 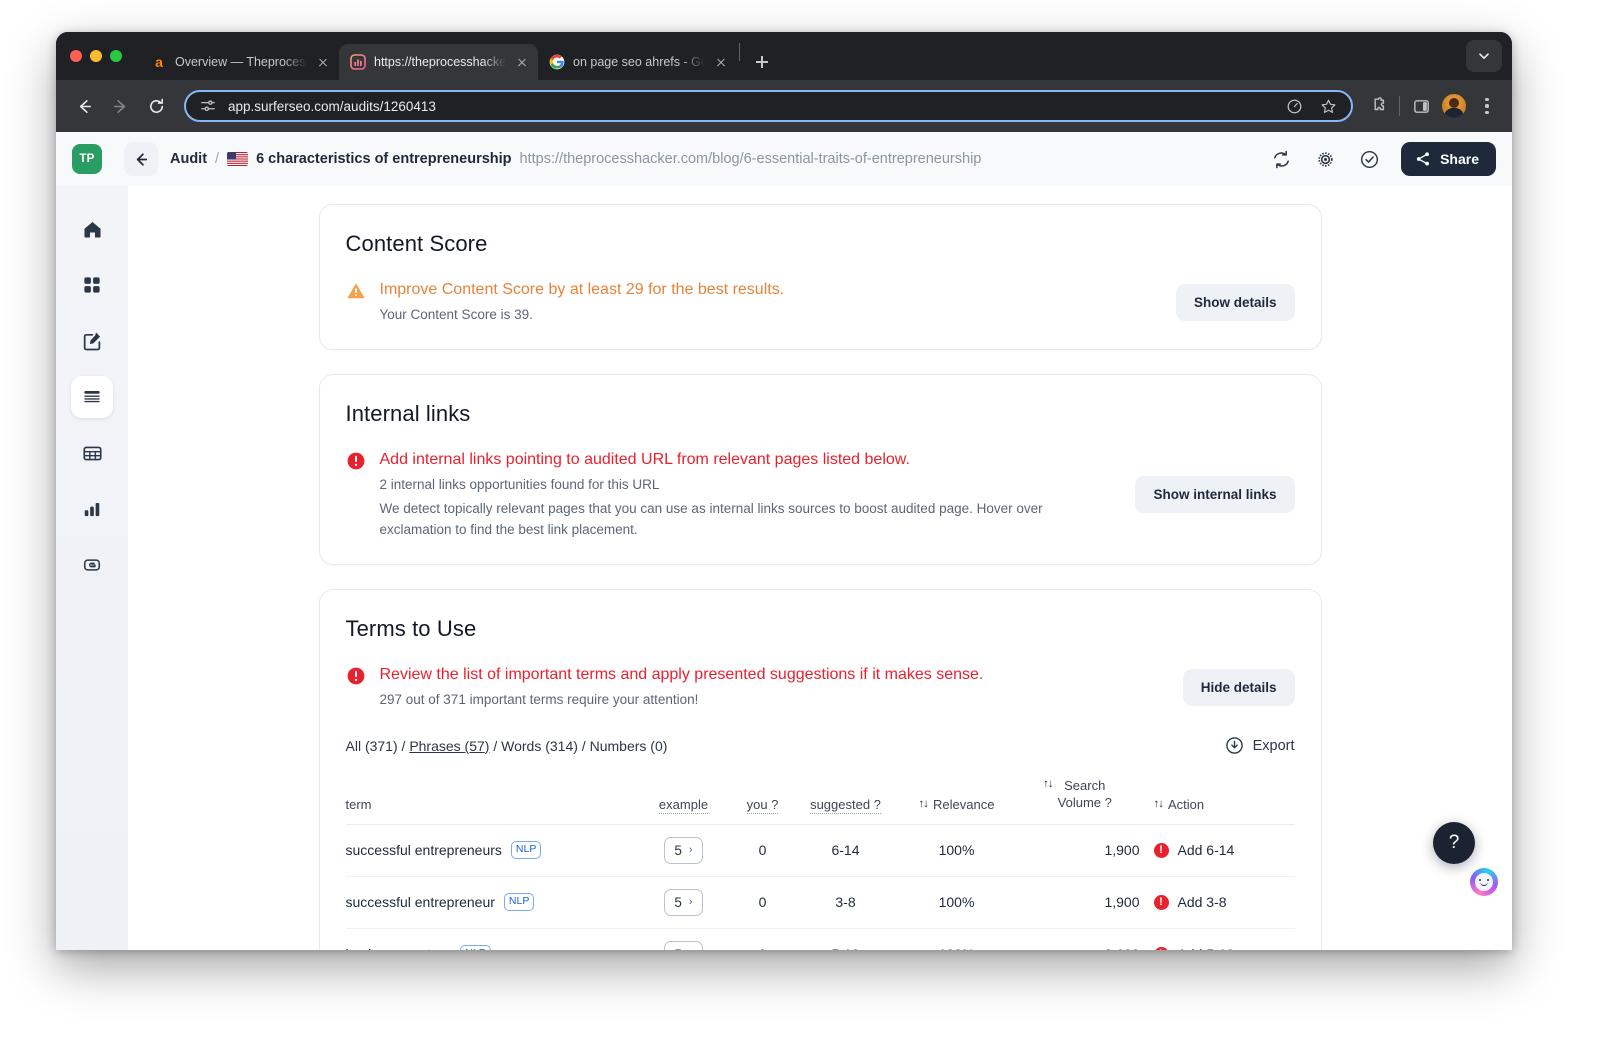 I want to click on page-title: 6 characteristics of entrepreneurship, so click(x=384, y=159).